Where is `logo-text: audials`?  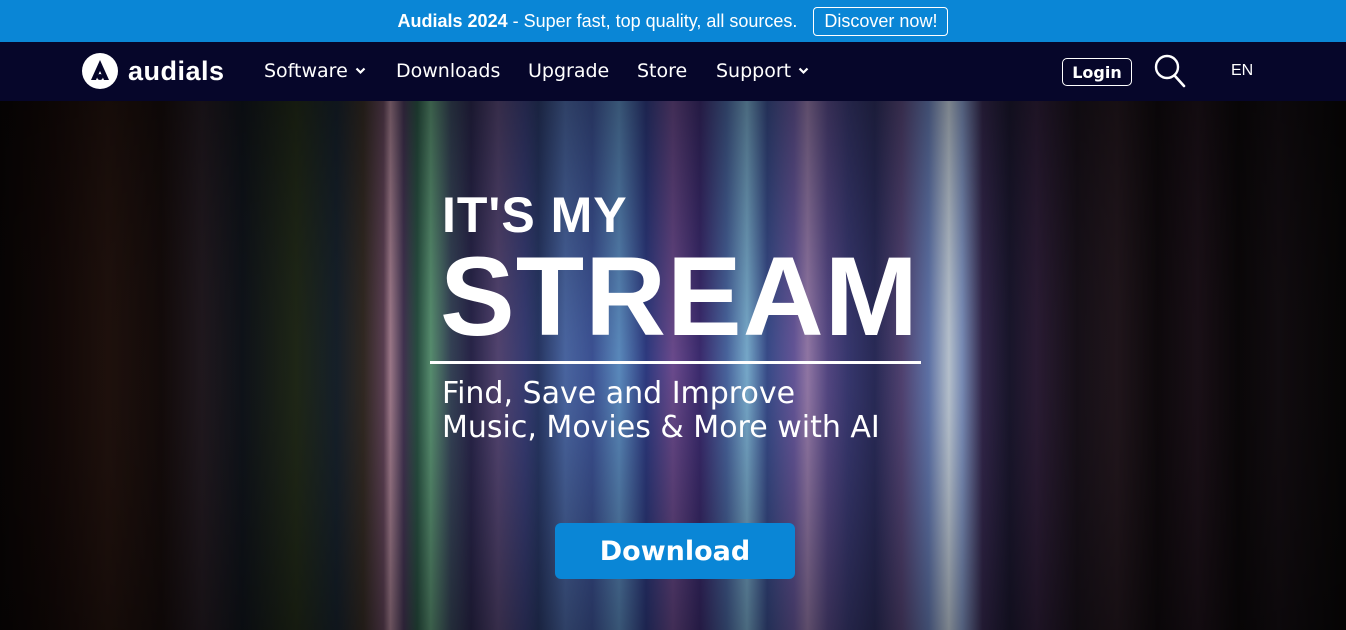
logo-text: audials is located at coordinates (176, 70).